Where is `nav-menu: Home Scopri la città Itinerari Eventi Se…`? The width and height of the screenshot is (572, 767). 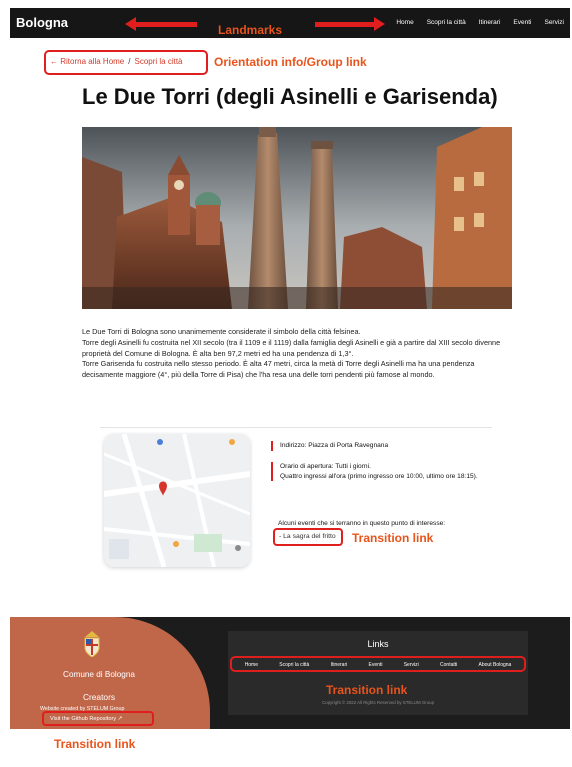 nav-menu: Home Scopri la città Itinerari Eventi Se… is located at coordinates (480, 22).